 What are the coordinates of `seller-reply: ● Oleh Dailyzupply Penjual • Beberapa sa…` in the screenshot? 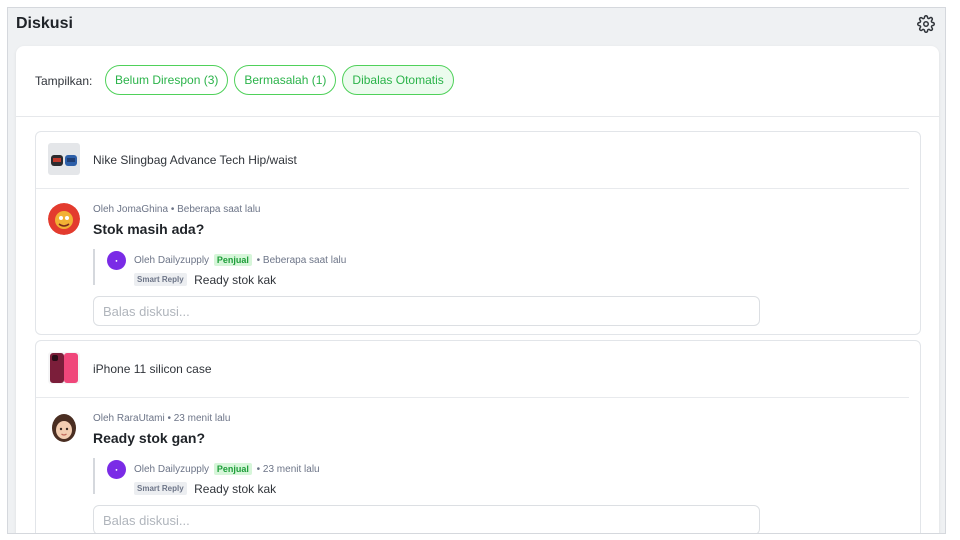 It's located at (244, 268).